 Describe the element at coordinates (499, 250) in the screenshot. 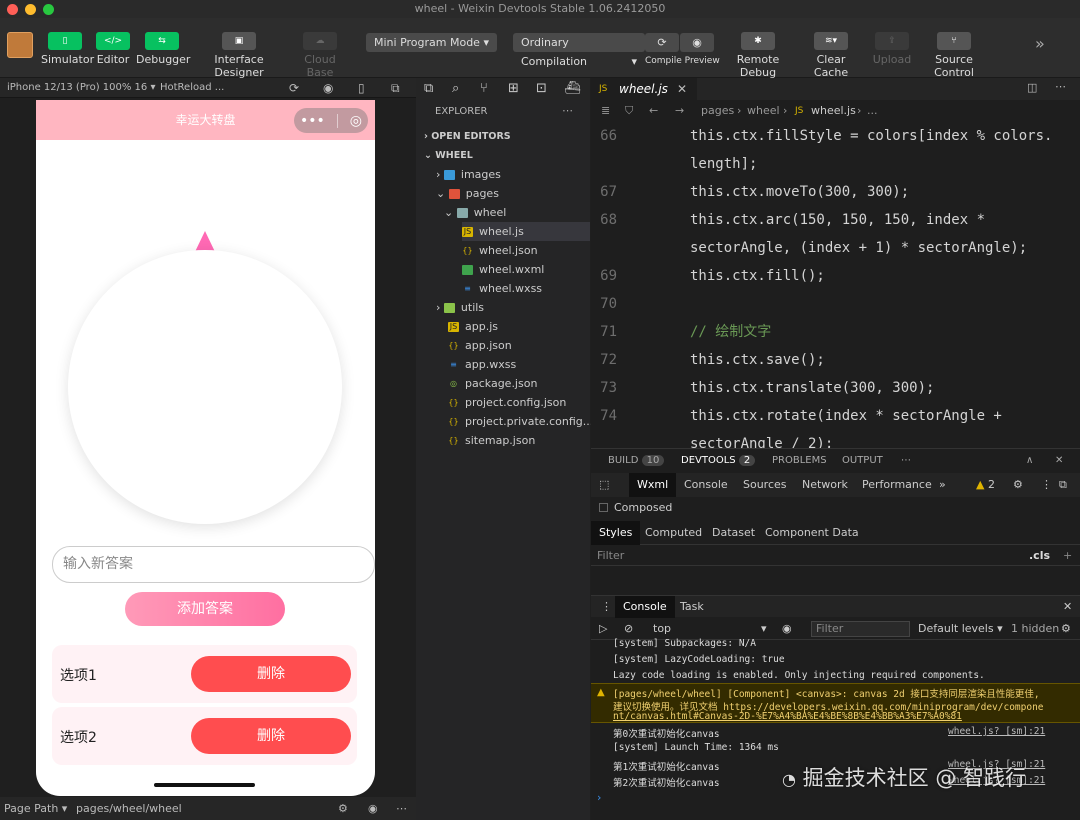

I see `tree-item-wheel-json: {} wheel.json` at that location.